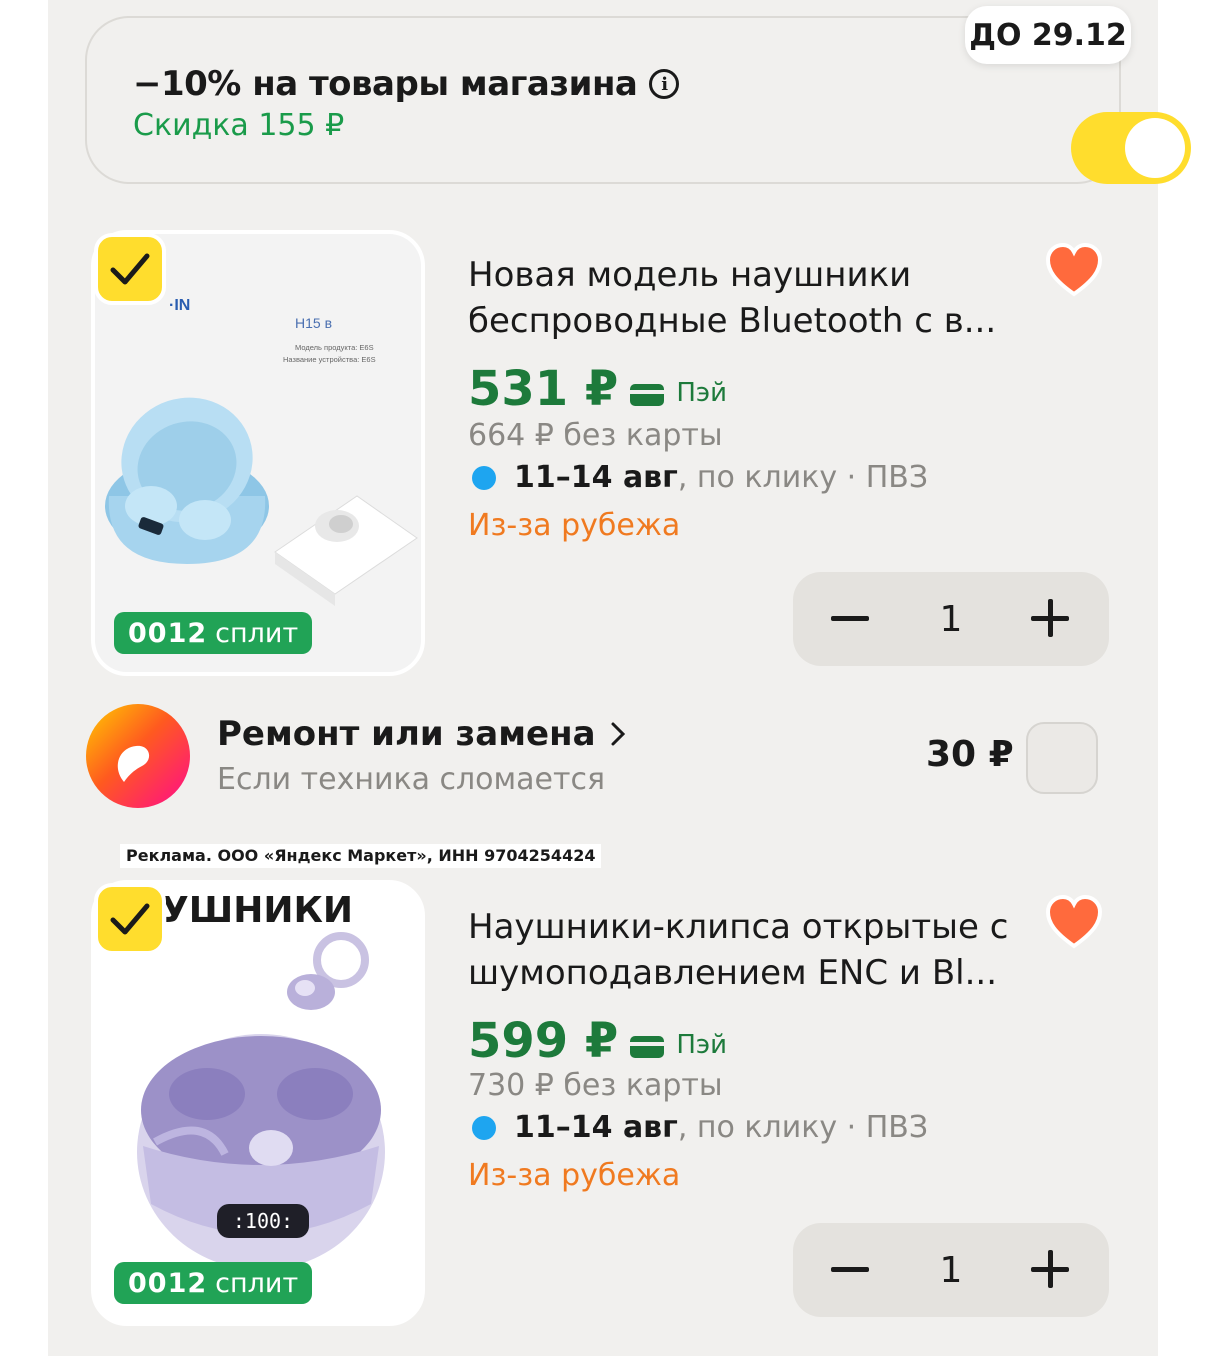  Describe the element at coordinates (1062, 758) in the screenshot. I see `repair-checkbox` at that location.